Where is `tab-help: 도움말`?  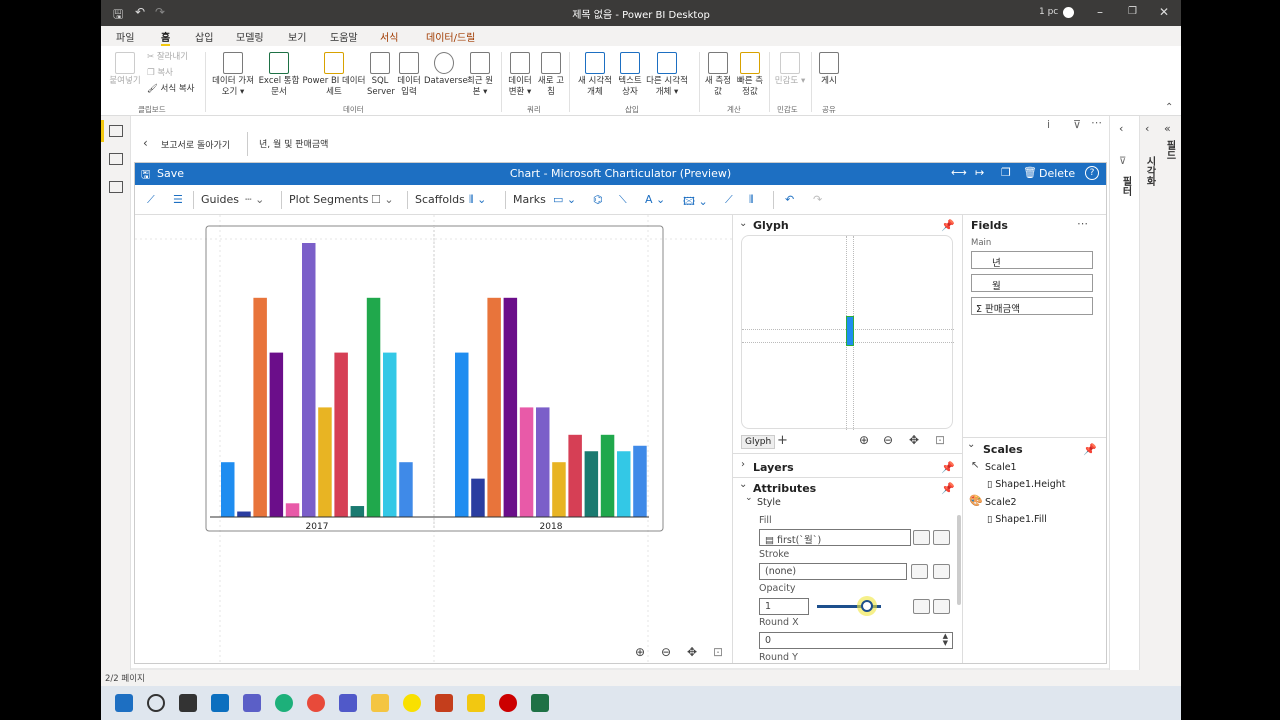 tab-help: 도움말 is located at coordinates (344, 36).